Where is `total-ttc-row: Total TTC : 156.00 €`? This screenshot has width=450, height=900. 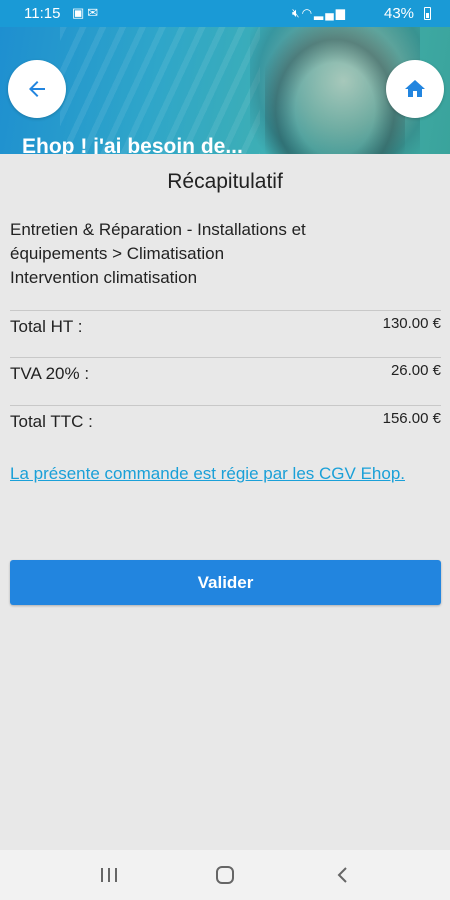
total-ttc-row: Total TTC : 156.00 € is located at coordinates (225, 428).